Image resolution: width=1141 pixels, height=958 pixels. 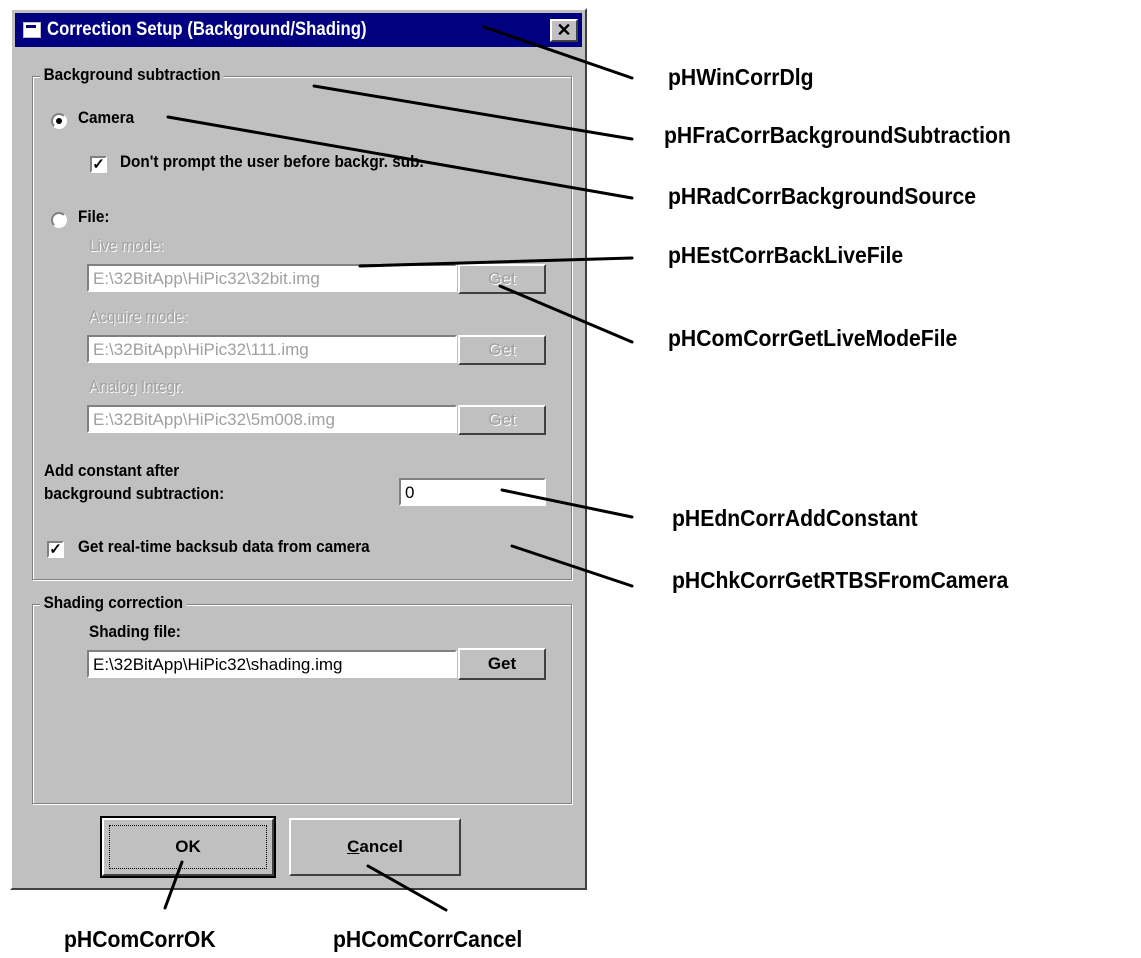 I want to click on leader-radio, so click(x=400, y=157).